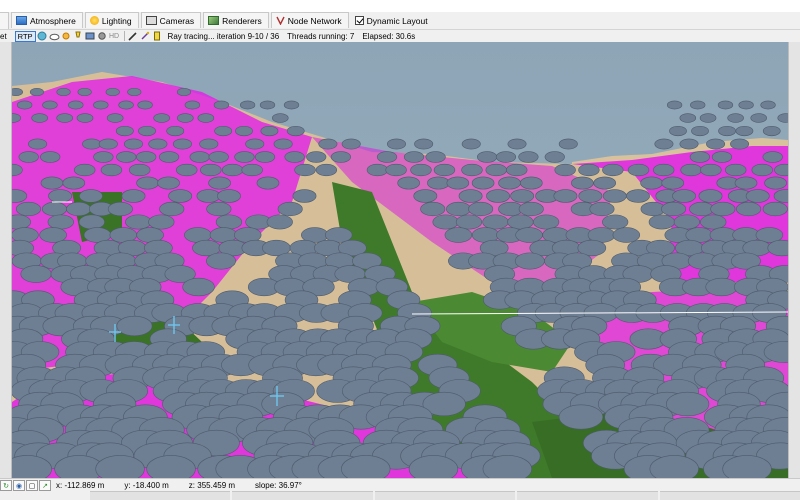  Describe the element at coordinates (157, 36) in the screenshot. I see `battery-icon` at that location.